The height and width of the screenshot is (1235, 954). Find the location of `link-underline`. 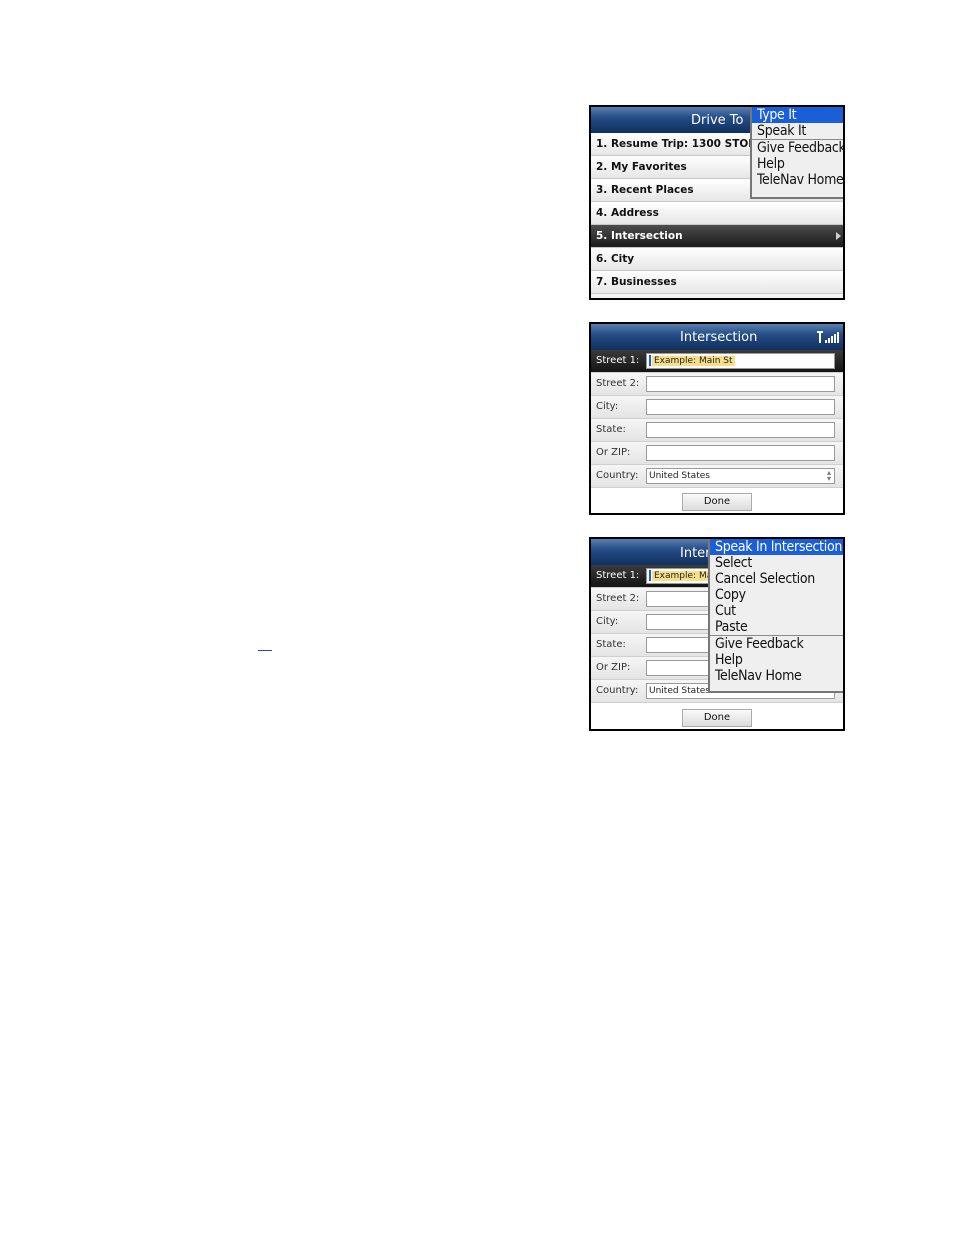

link-underline is located at coordinates (265, 650).